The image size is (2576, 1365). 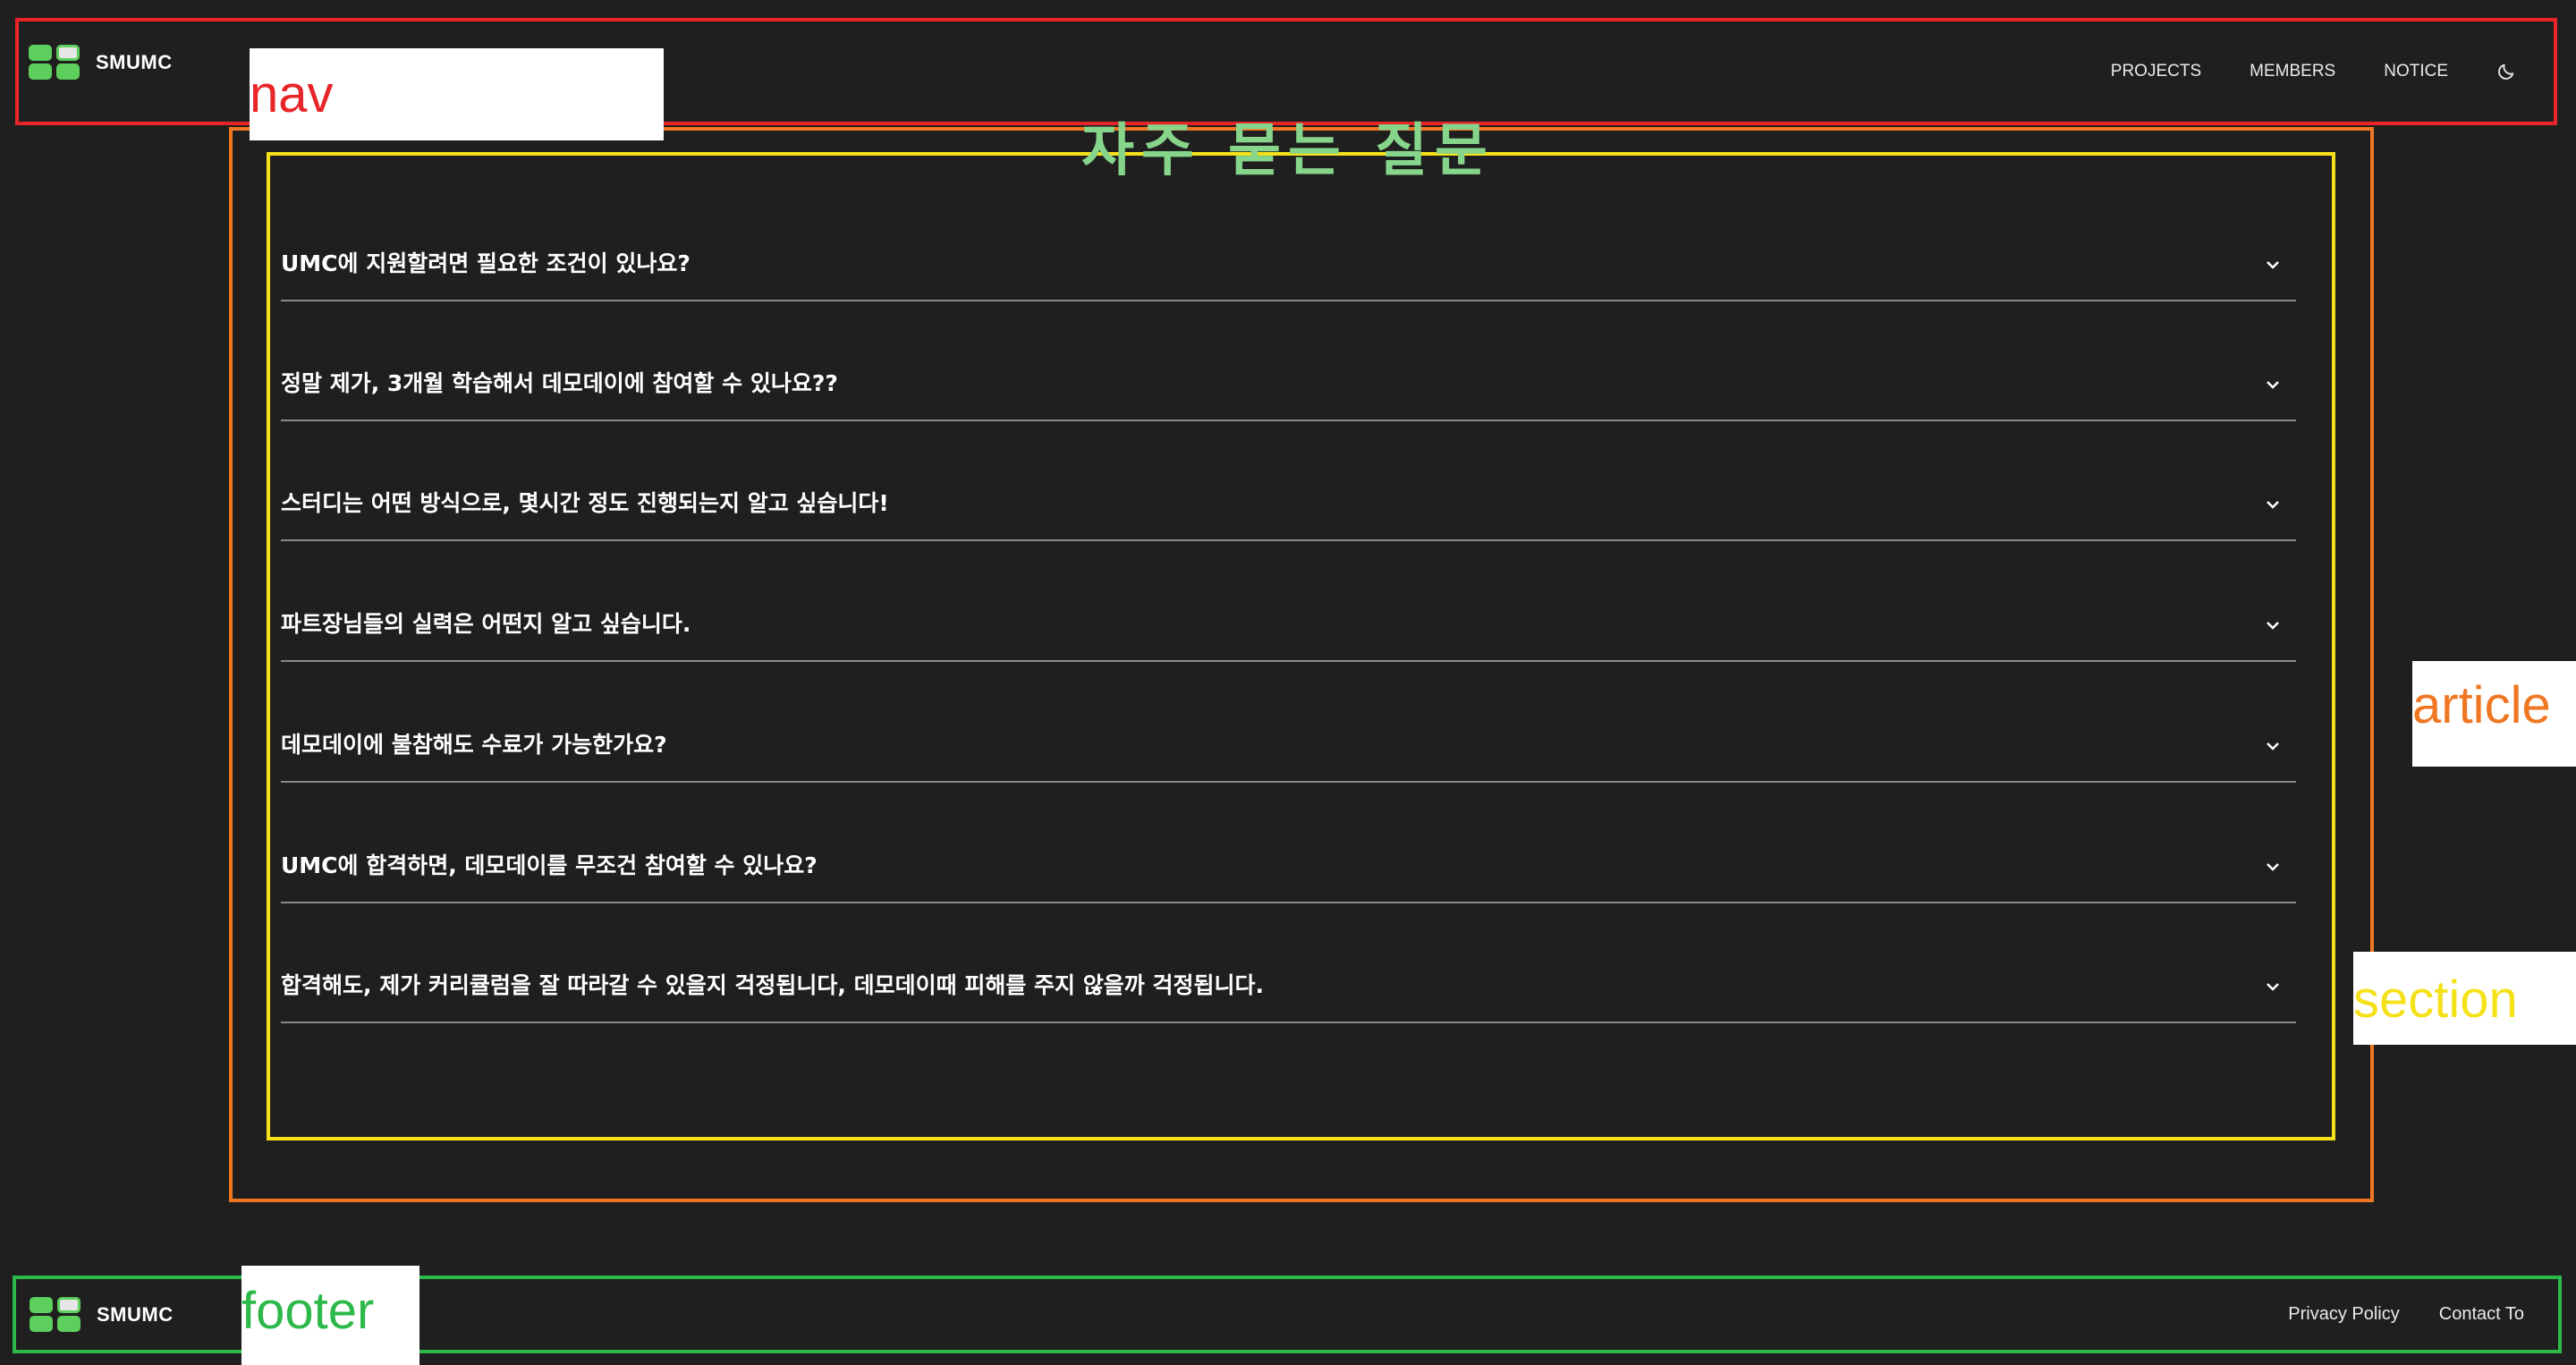 I want to click on nav-link-members: MEMBERS, so click(x=2292, y=71).